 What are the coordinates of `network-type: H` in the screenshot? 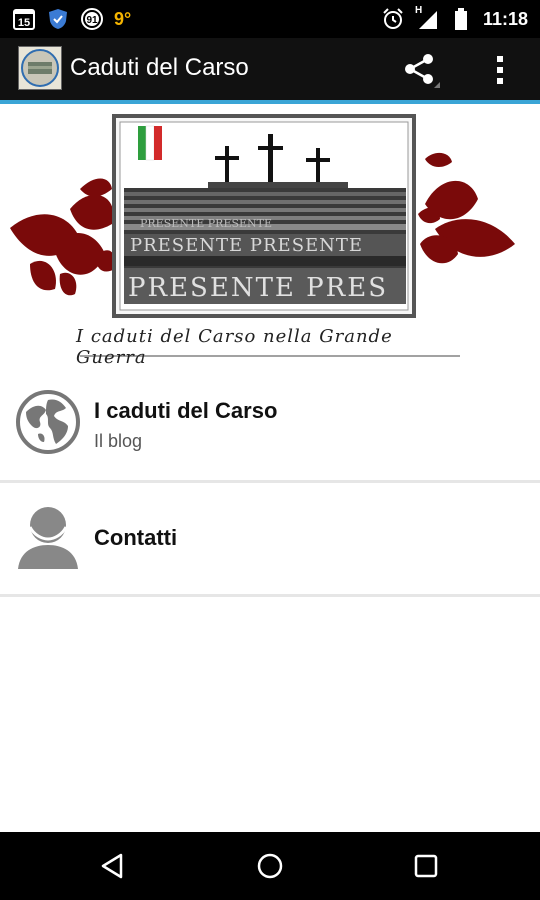 It's located at (418, 10).